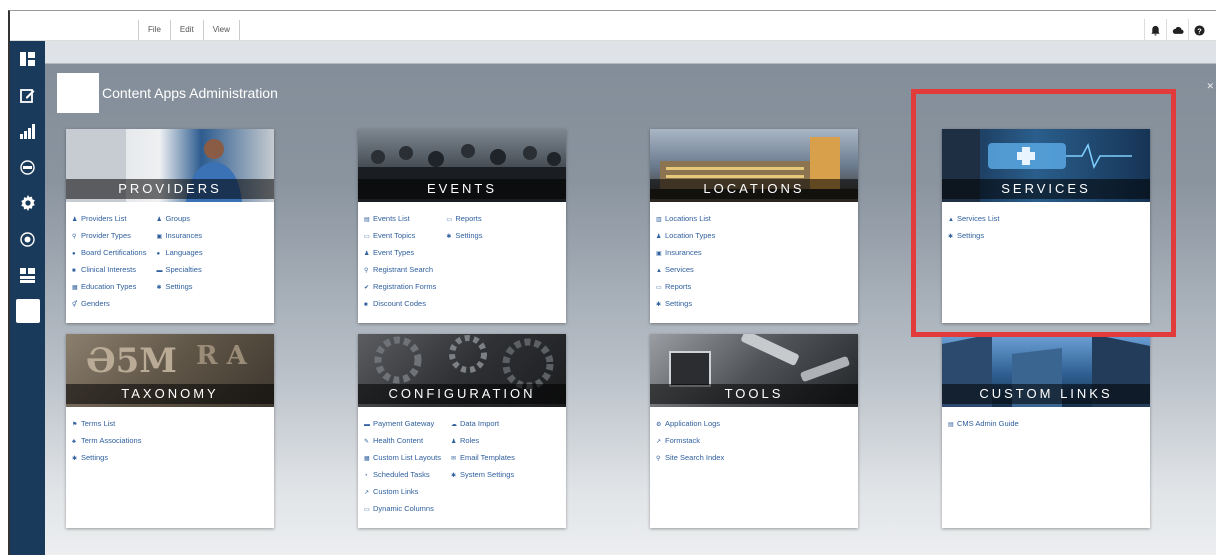  Describe the element at coordinates (190, 93) in the screenshot. I see `page-title: Content Apps Administration` at that location.